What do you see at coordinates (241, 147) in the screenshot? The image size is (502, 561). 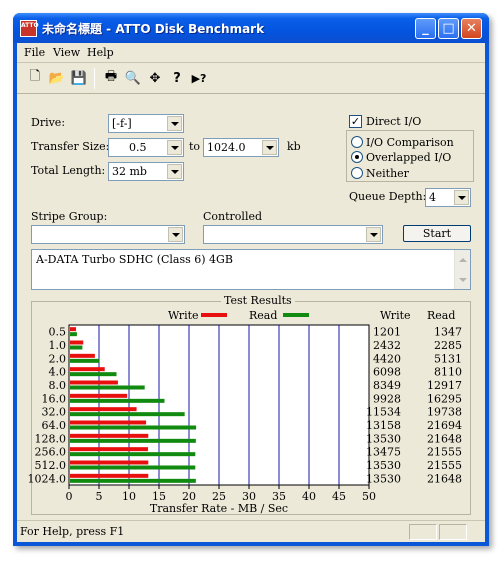 I see `transfer-size-to-select: 1024.0` at bounding box center [241, 147].